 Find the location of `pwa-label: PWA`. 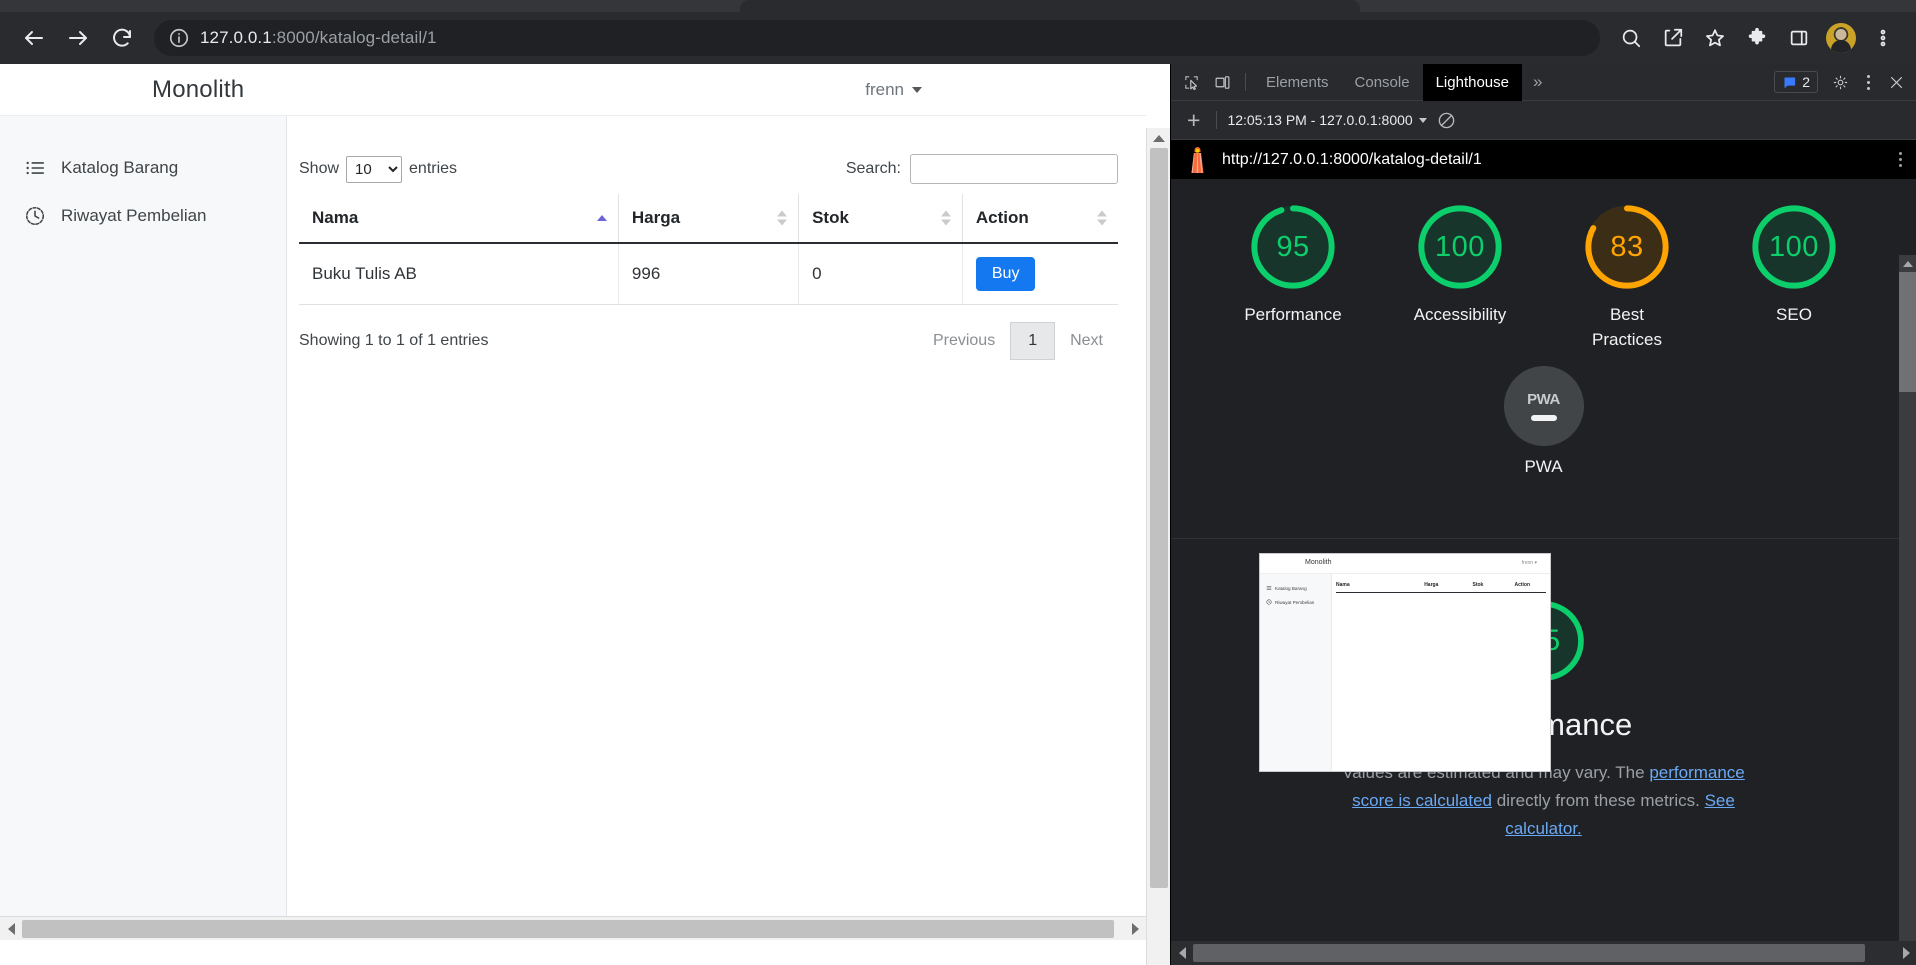

pwa-label: PWA is located at coordinates (1543, 467).